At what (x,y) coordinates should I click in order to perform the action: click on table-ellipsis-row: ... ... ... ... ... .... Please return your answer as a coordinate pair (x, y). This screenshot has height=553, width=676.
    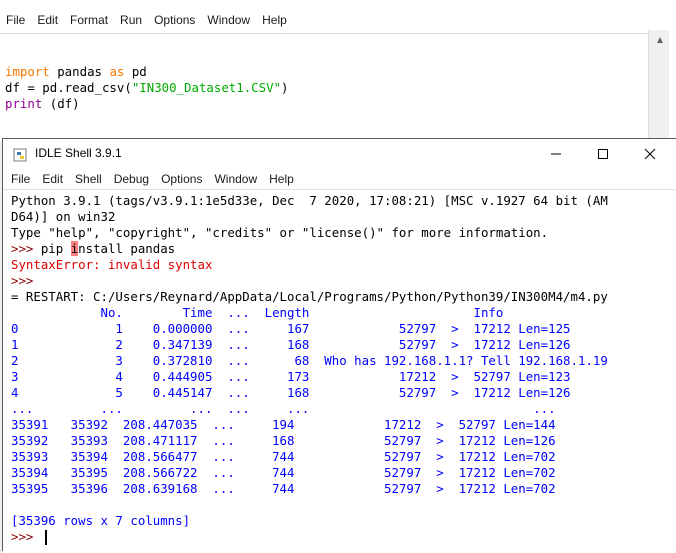
    Looking at the image, I should click on (283, 408).